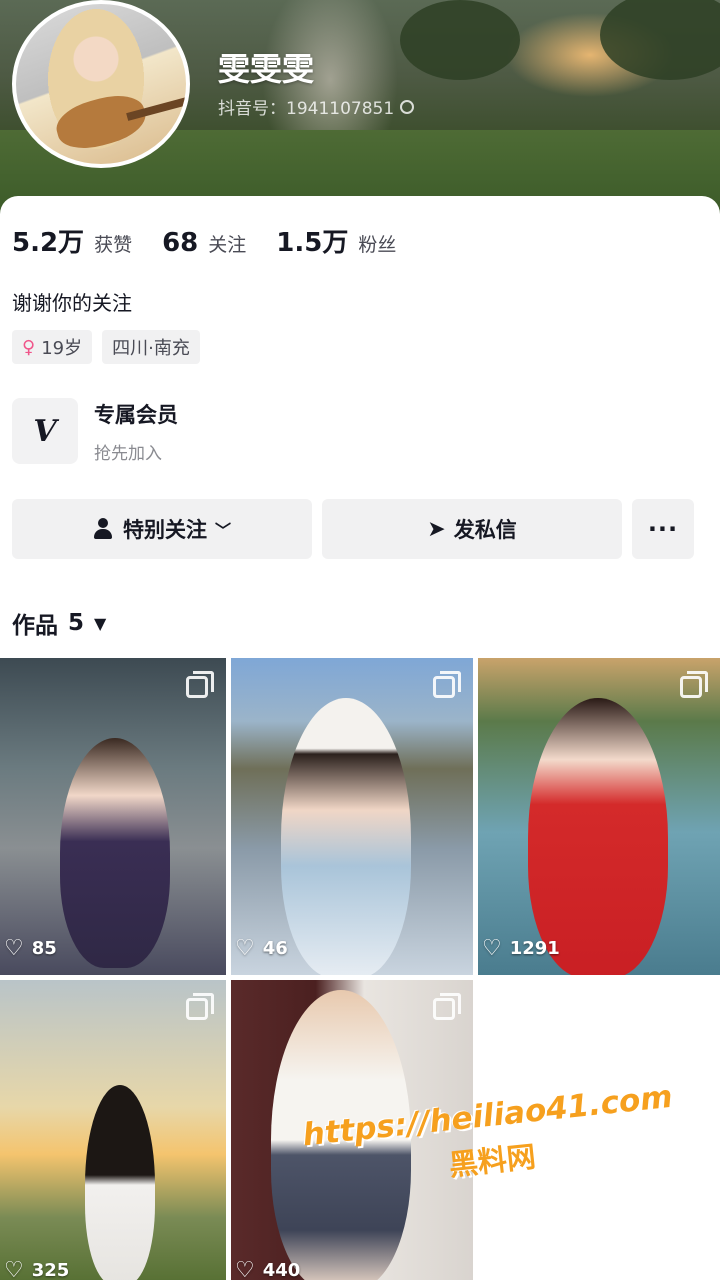  Describe the element at coordinates (534, 948) in the screenshot. I see `video-likes-count: 1291` at that location.